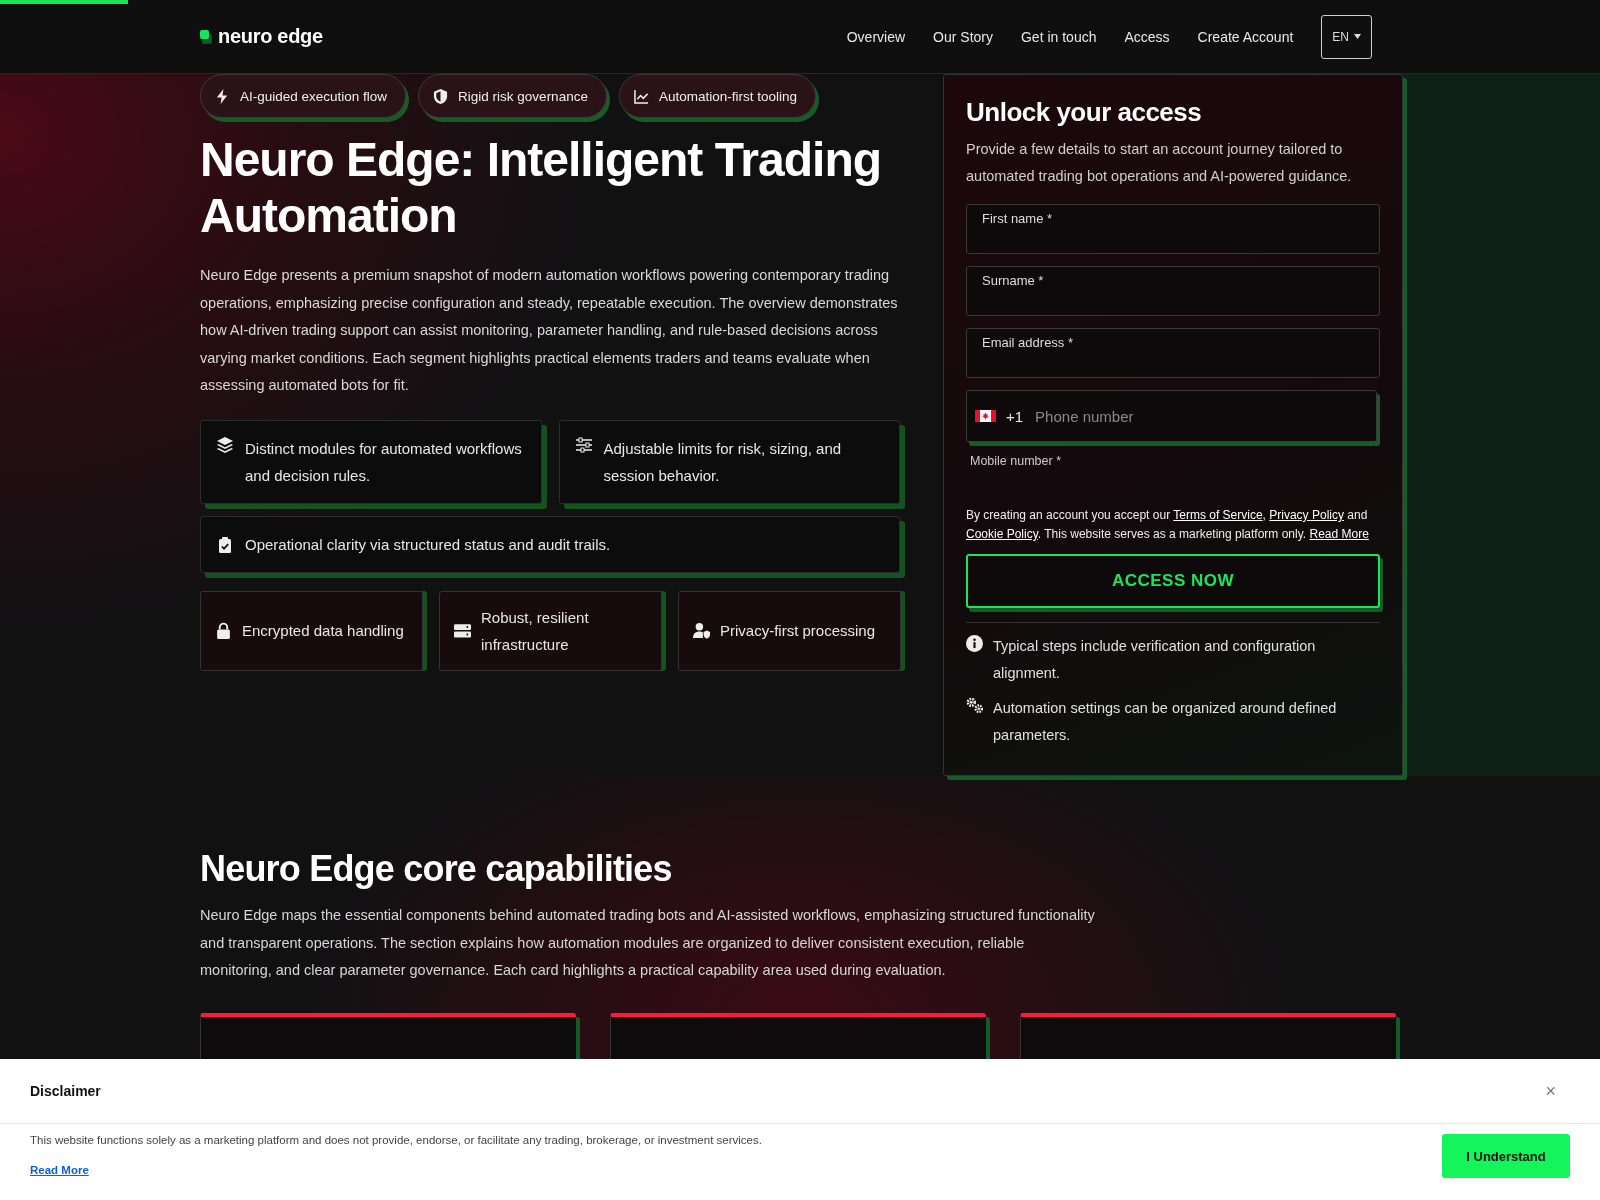 This screenshot has height=1200, width=1600. Describe the element at coordinates (963, 36) in the screenshot. I see `nav-link: Our Story` at that location.